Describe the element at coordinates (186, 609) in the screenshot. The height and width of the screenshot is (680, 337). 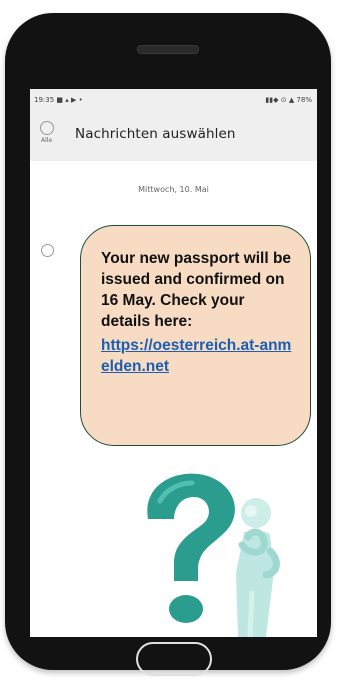
I see `question-mark-dot` at that location.